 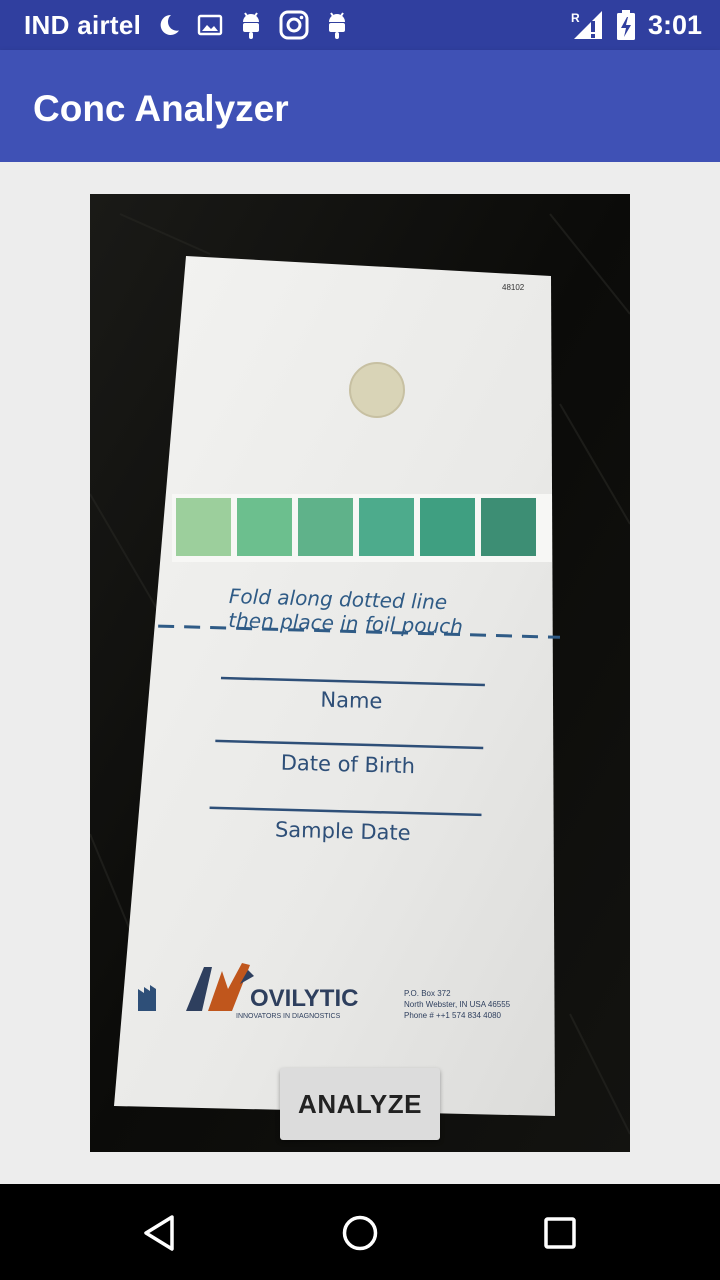 I want to click on battery-charging-icon, so click(x=626, y=25).